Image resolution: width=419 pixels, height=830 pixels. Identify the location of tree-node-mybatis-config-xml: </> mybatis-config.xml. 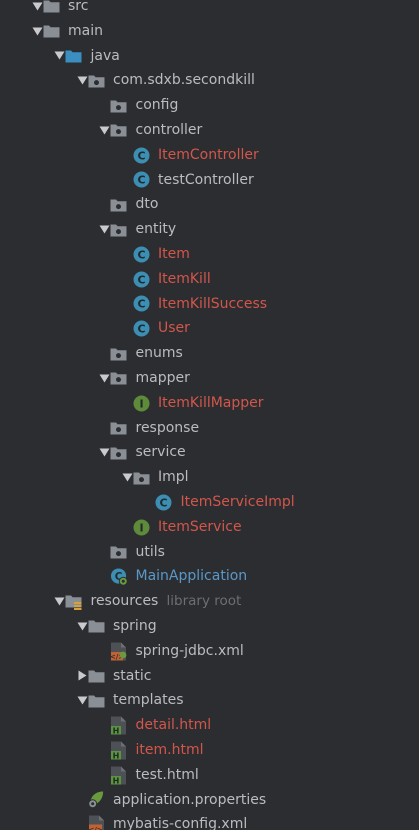
(209, 821).